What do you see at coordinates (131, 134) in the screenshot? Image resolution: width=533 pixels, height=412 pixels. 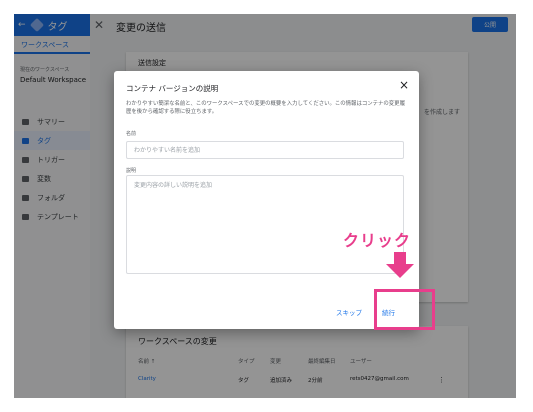 I see `version-name-label: 名前` at bounding box center [131, 134].